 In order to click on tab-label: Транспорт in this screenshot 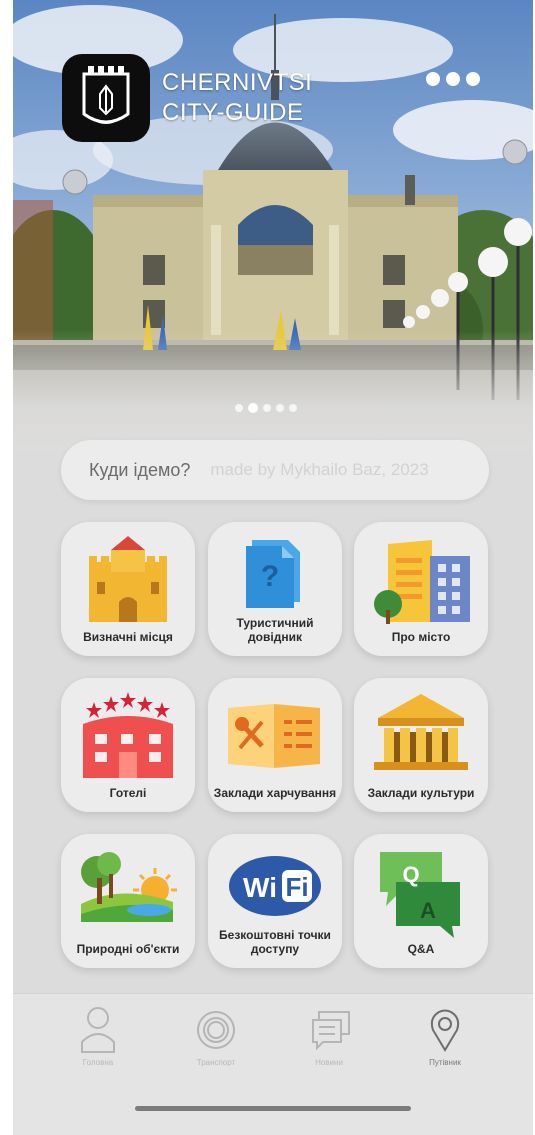, I will do `click(216, 1062)`.